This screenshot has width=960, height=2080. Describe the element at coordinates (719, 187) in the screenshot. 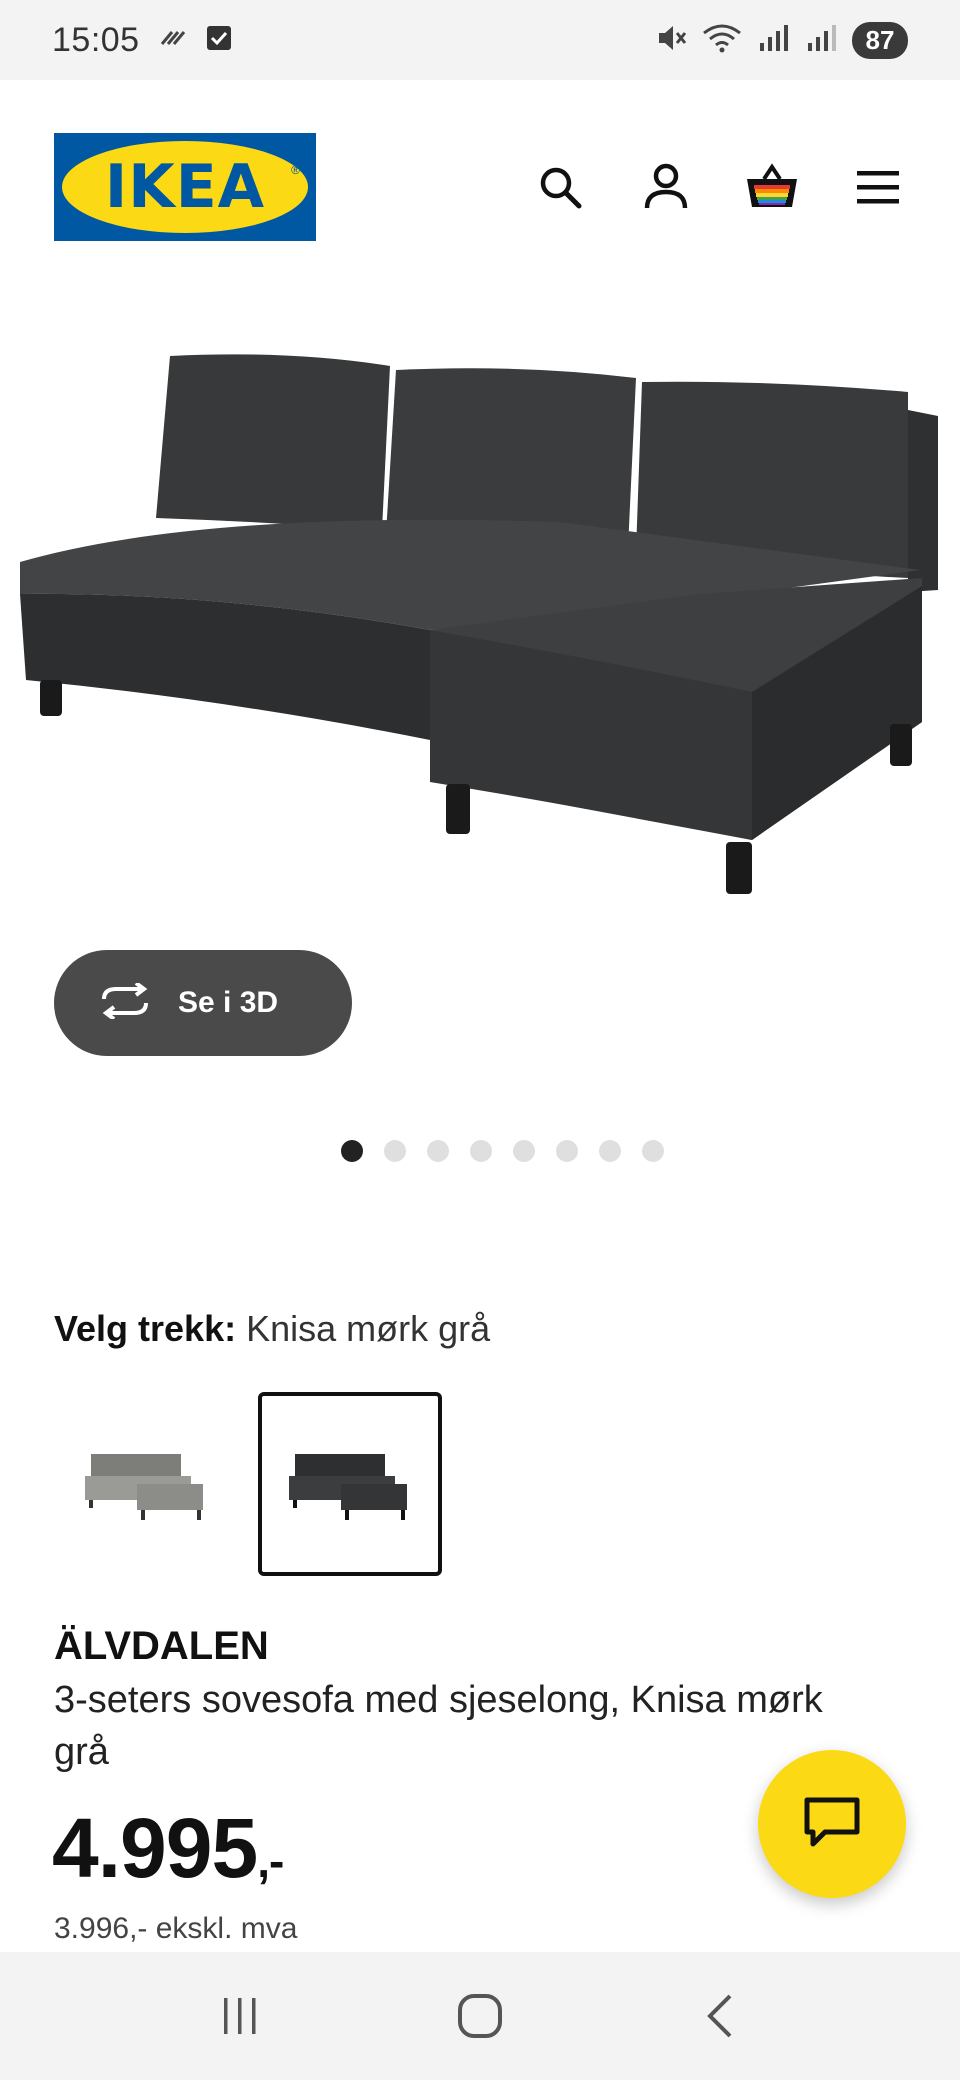

I see `header-icons` at that location.